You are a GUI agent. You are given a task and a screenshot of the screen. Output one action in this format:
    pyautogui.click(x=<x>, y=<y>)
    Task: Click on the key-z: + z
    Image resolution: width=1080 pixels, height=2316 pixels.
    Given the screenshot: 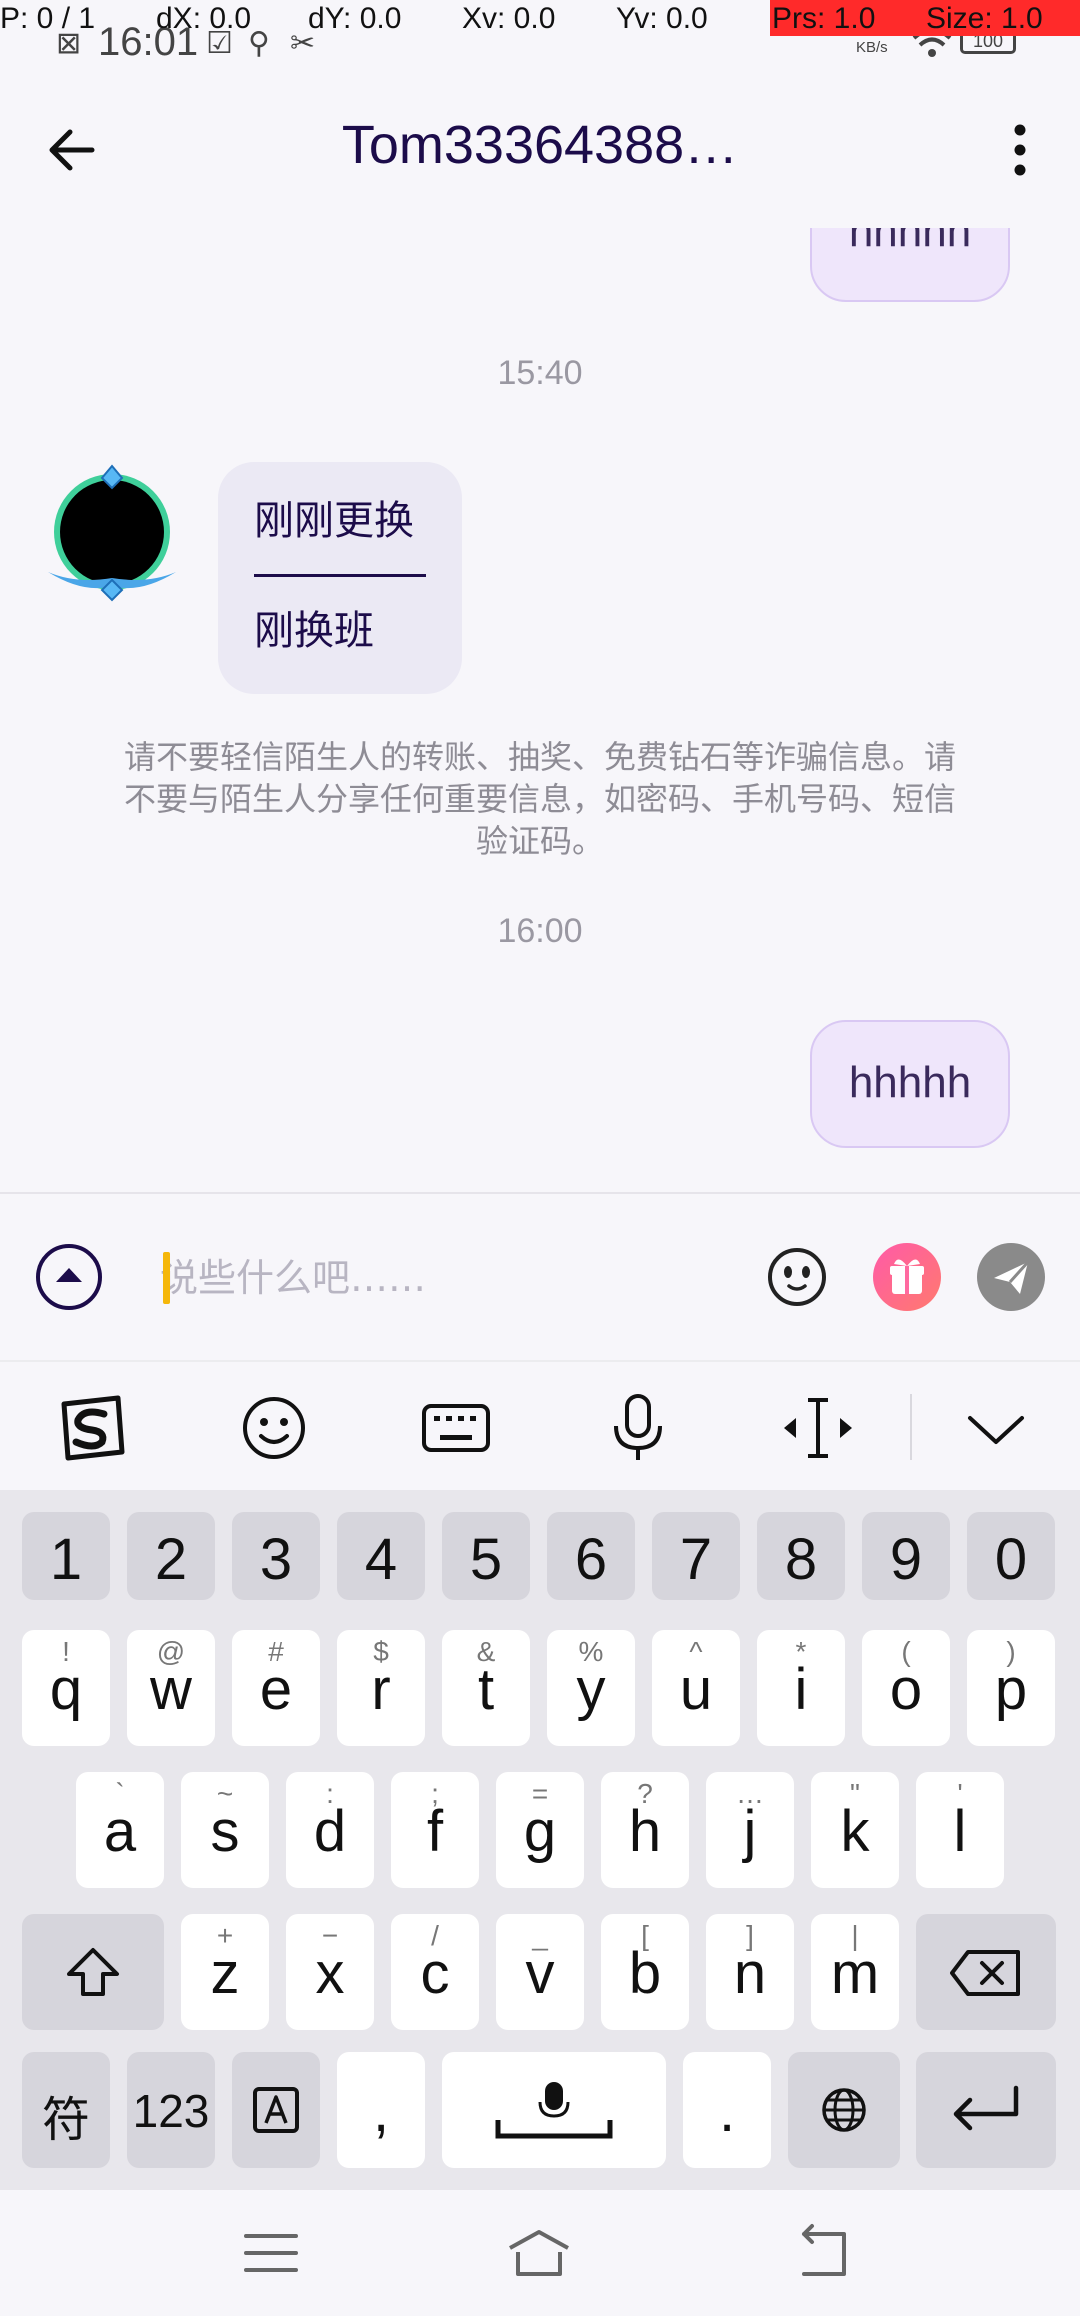 What is the action you would take?
    pyautogui.click(x=225, y=1972)
    